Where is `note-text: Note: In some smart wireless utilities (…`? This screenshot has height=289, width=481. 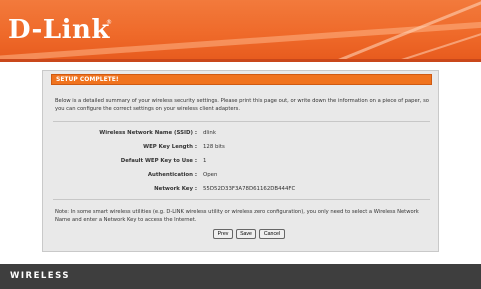 note-text: Note: In some smart wireless utilities (… is located at coordinates (237, 216).